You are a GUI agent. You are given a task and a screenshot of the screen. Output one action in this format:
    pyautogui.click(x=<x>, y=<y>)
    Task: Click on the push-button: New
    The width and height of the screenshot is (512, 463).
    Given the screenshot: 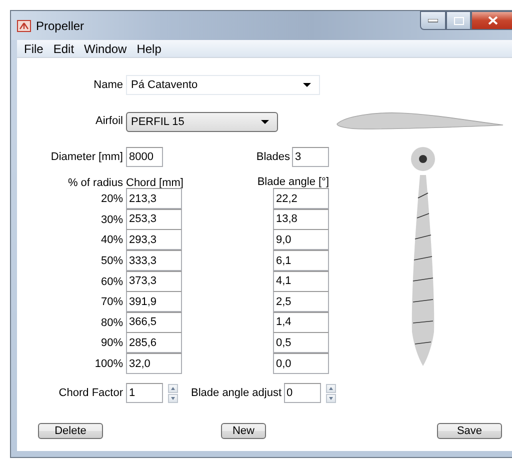 What is the action you would take?
    pyautogui.click(x=243, y=431)
    